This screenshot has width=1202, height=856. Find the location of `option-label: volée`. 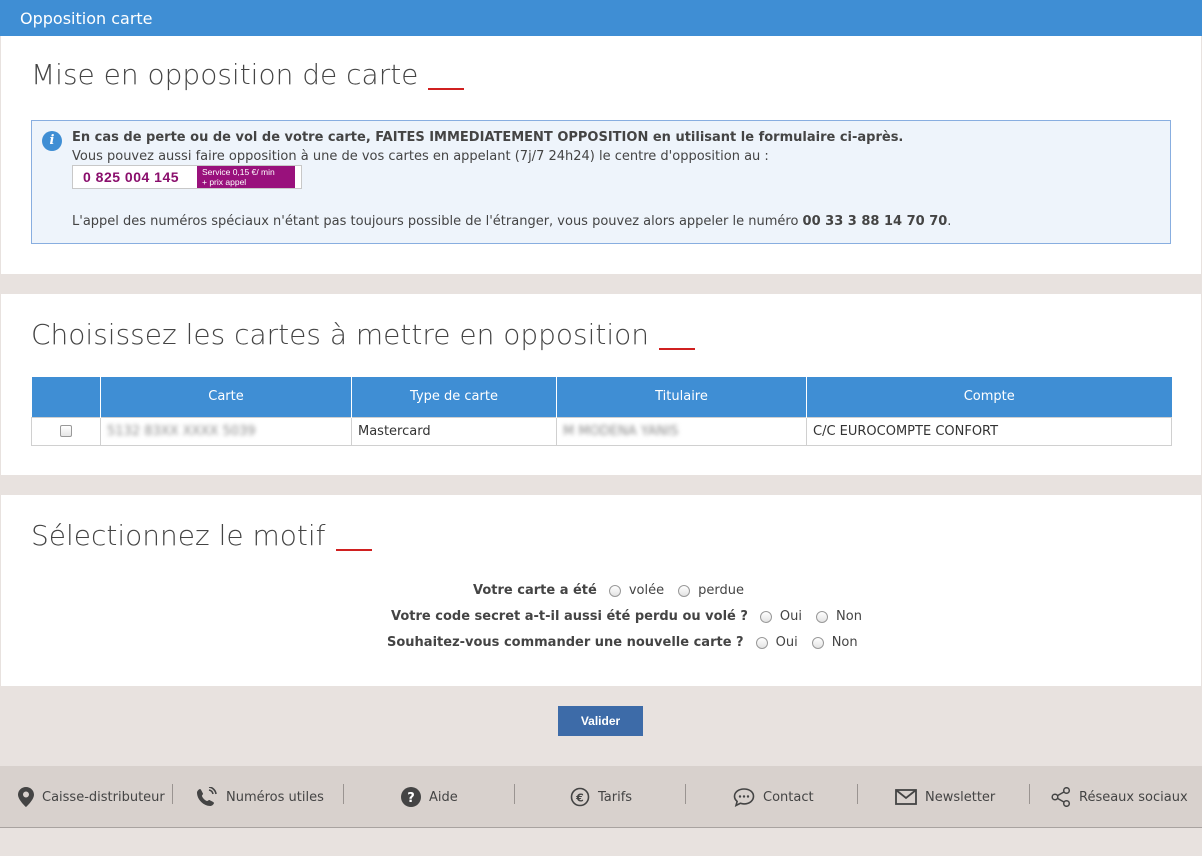

option-label: volée is located at coordinates (646, 590).